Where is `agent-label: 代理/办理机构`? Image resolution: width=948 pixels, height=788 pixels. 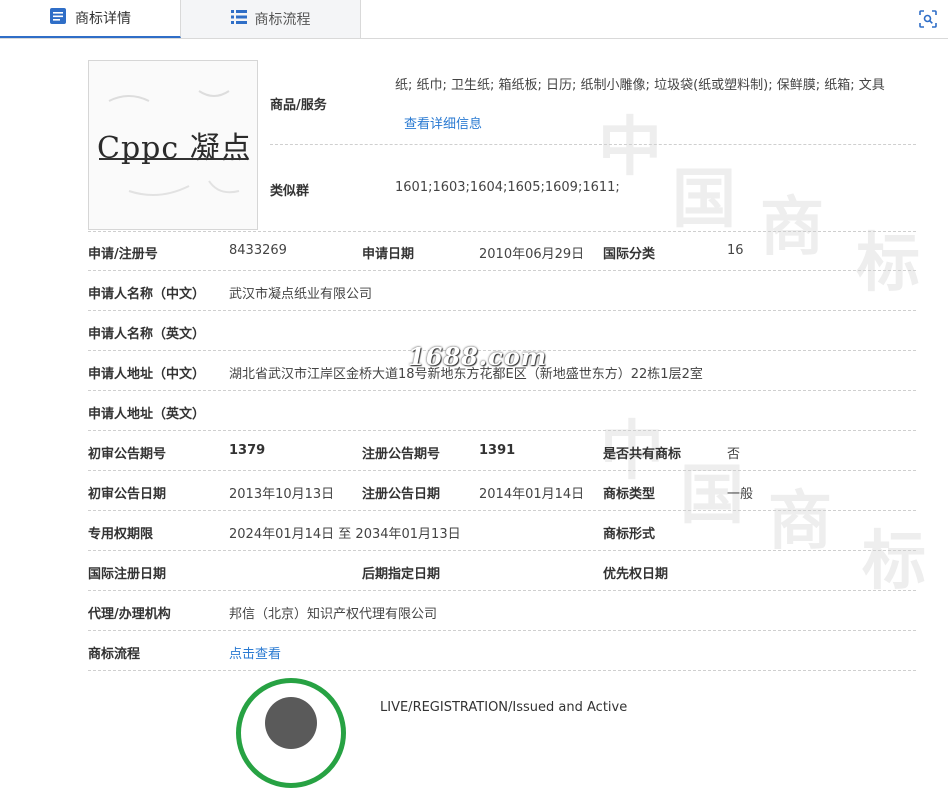
agent-label: 代理/办理机构 is located at coordinates (129, 614).